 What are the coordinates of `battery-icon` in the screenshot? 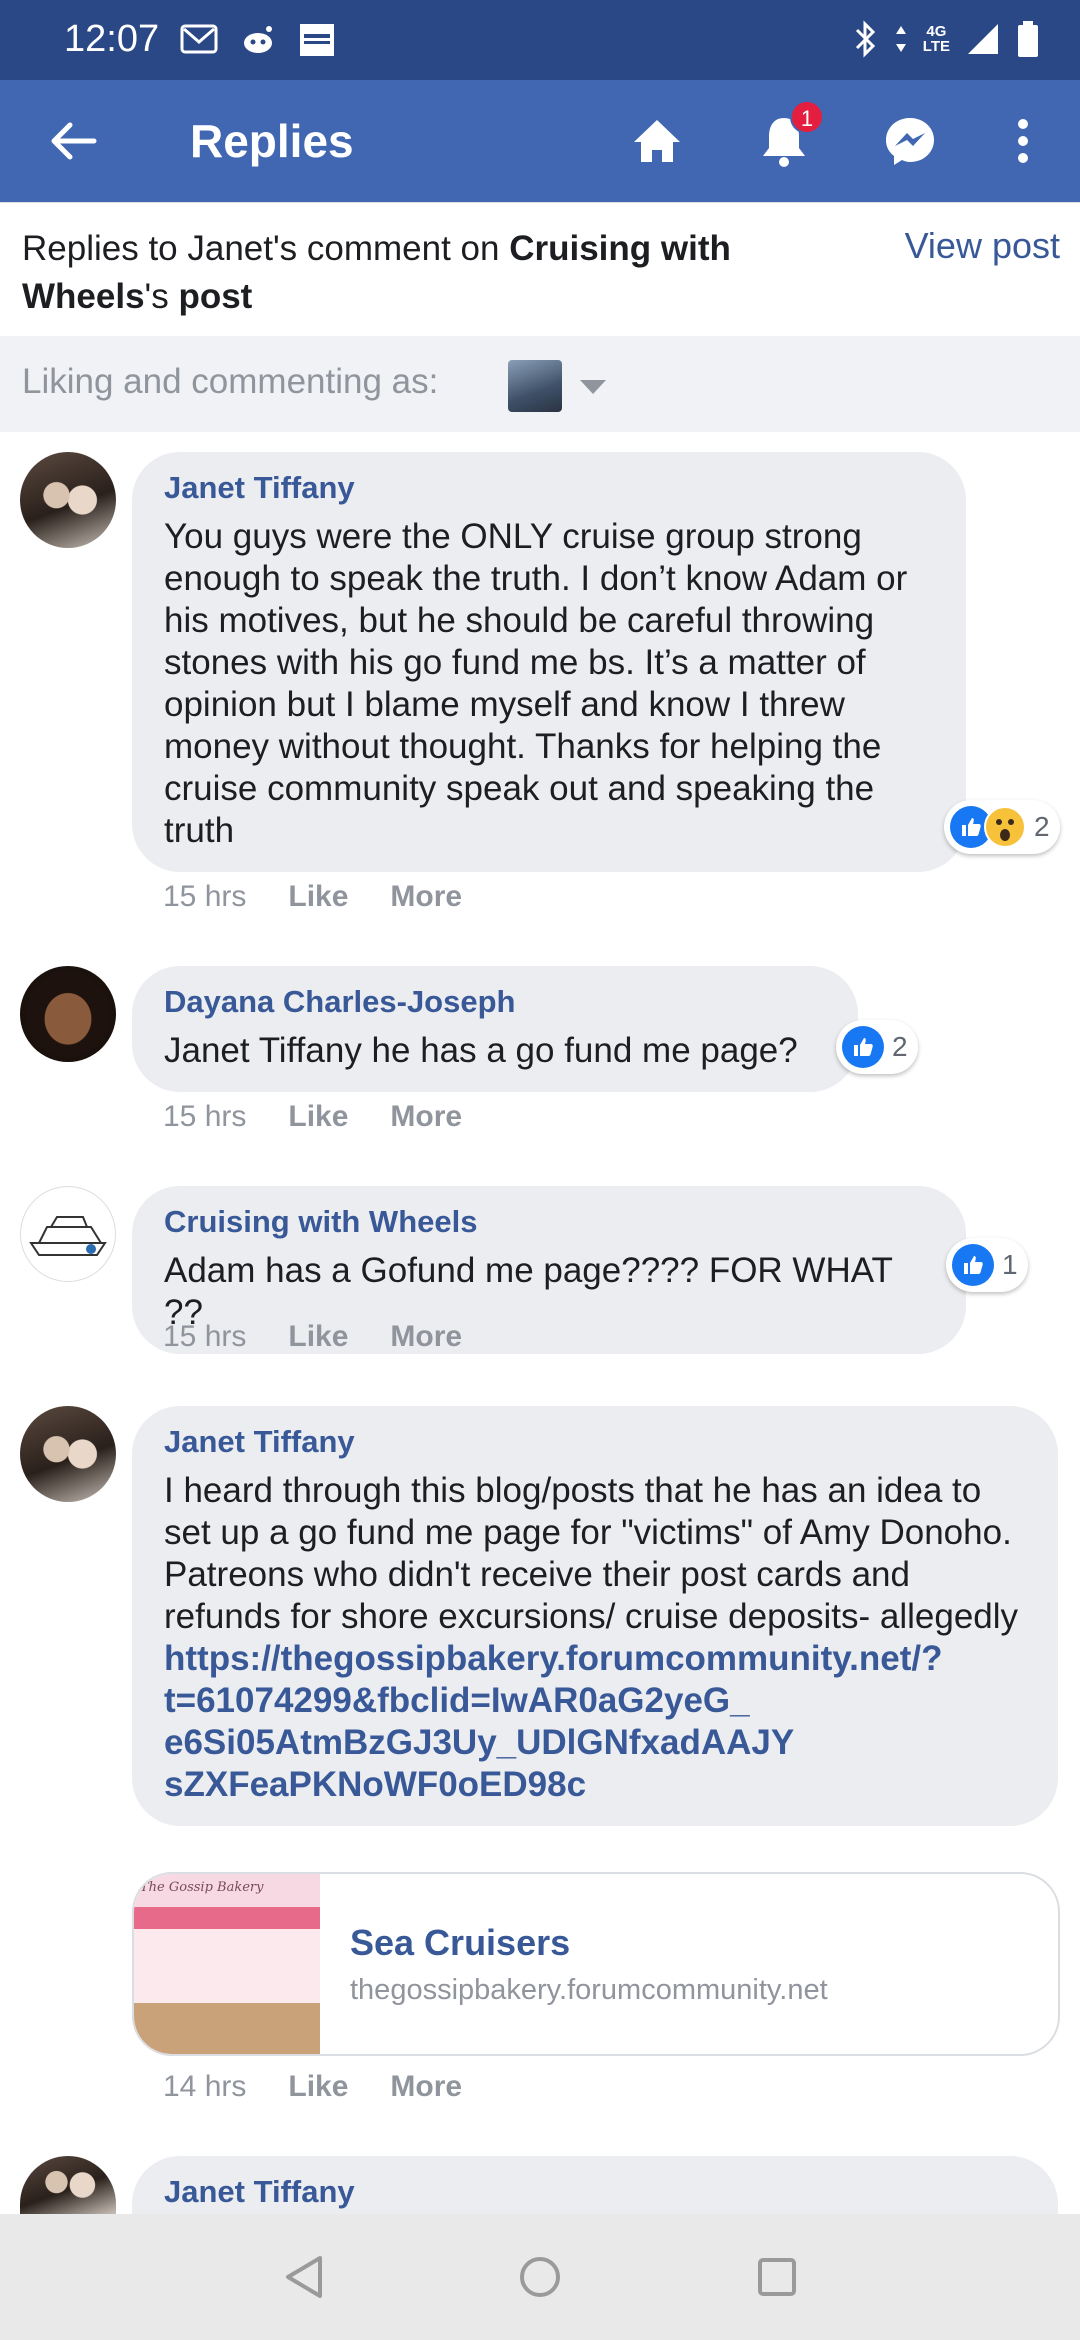 It's located at (1028, 39).